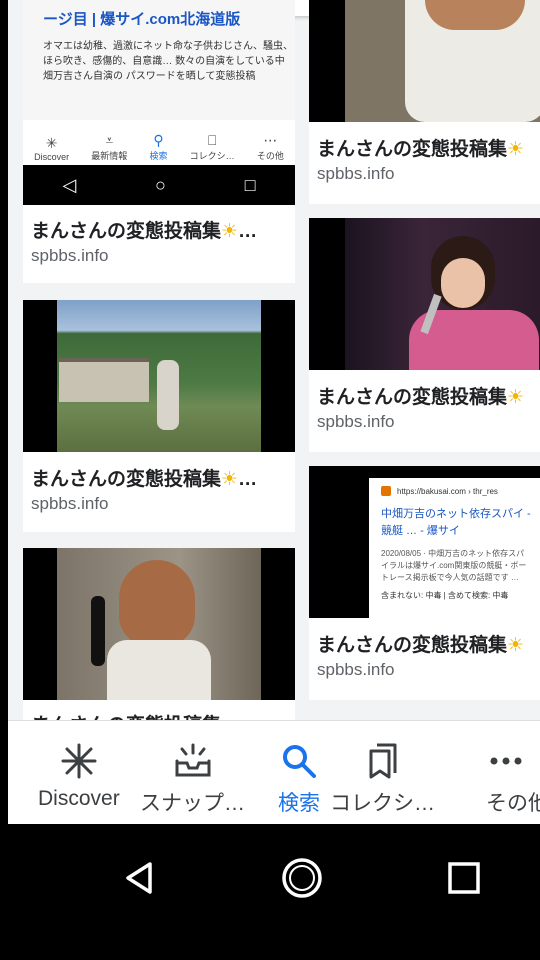 The height and width of the screenshot is (960, 540). I want to click on result-card: まんさんの変態投稿集☀… spbbs.info, so click(159, 416).